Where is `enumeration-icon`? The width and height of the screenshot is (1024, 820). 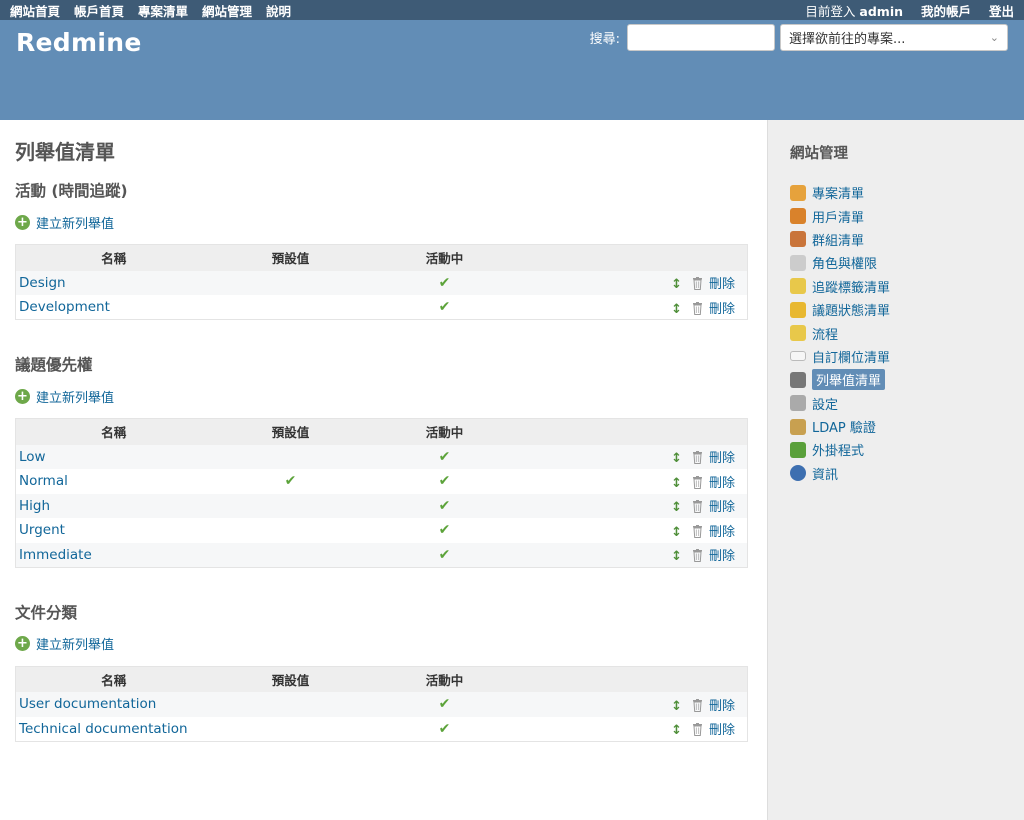
enumeration-icon is located at coordinates (798, 379).